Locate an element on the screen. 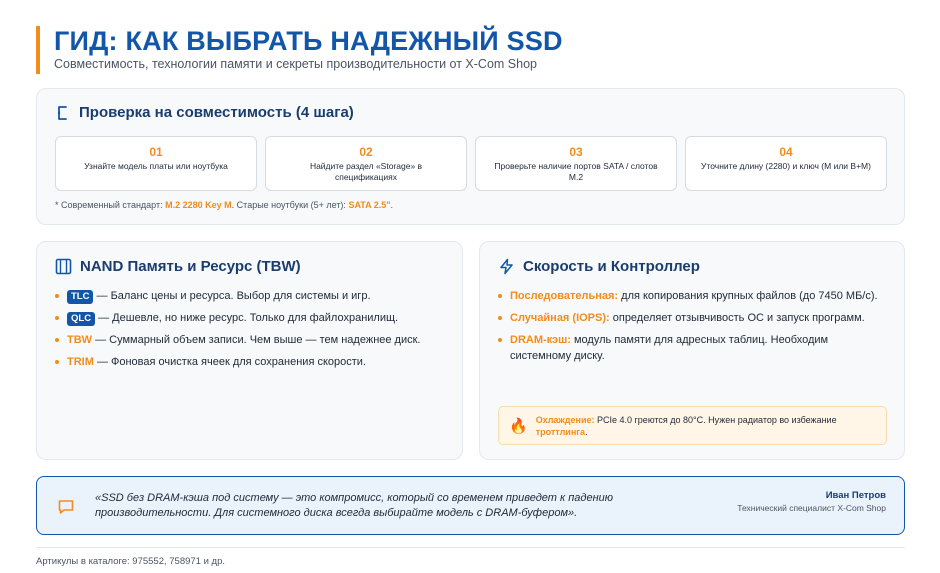 This screenshot has width=940, height=573. tbw-term: TBW is located at coordinates (80, 340).